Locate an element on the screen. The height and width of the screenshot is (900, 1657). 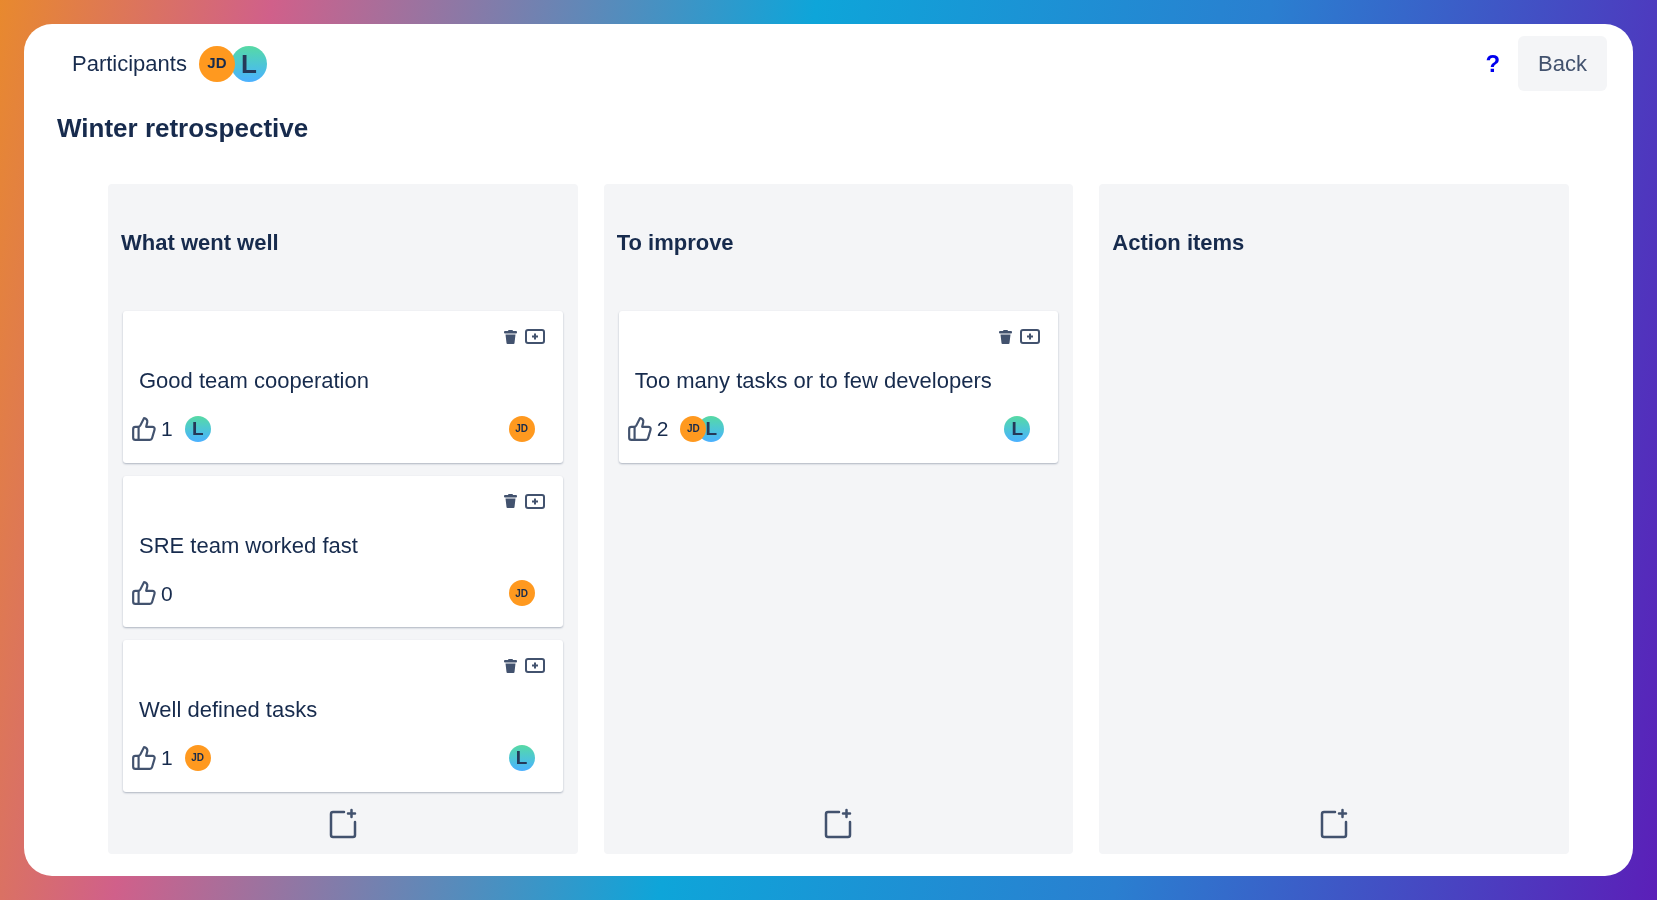
vote-count: 2 is located at coordinates (662, 429).